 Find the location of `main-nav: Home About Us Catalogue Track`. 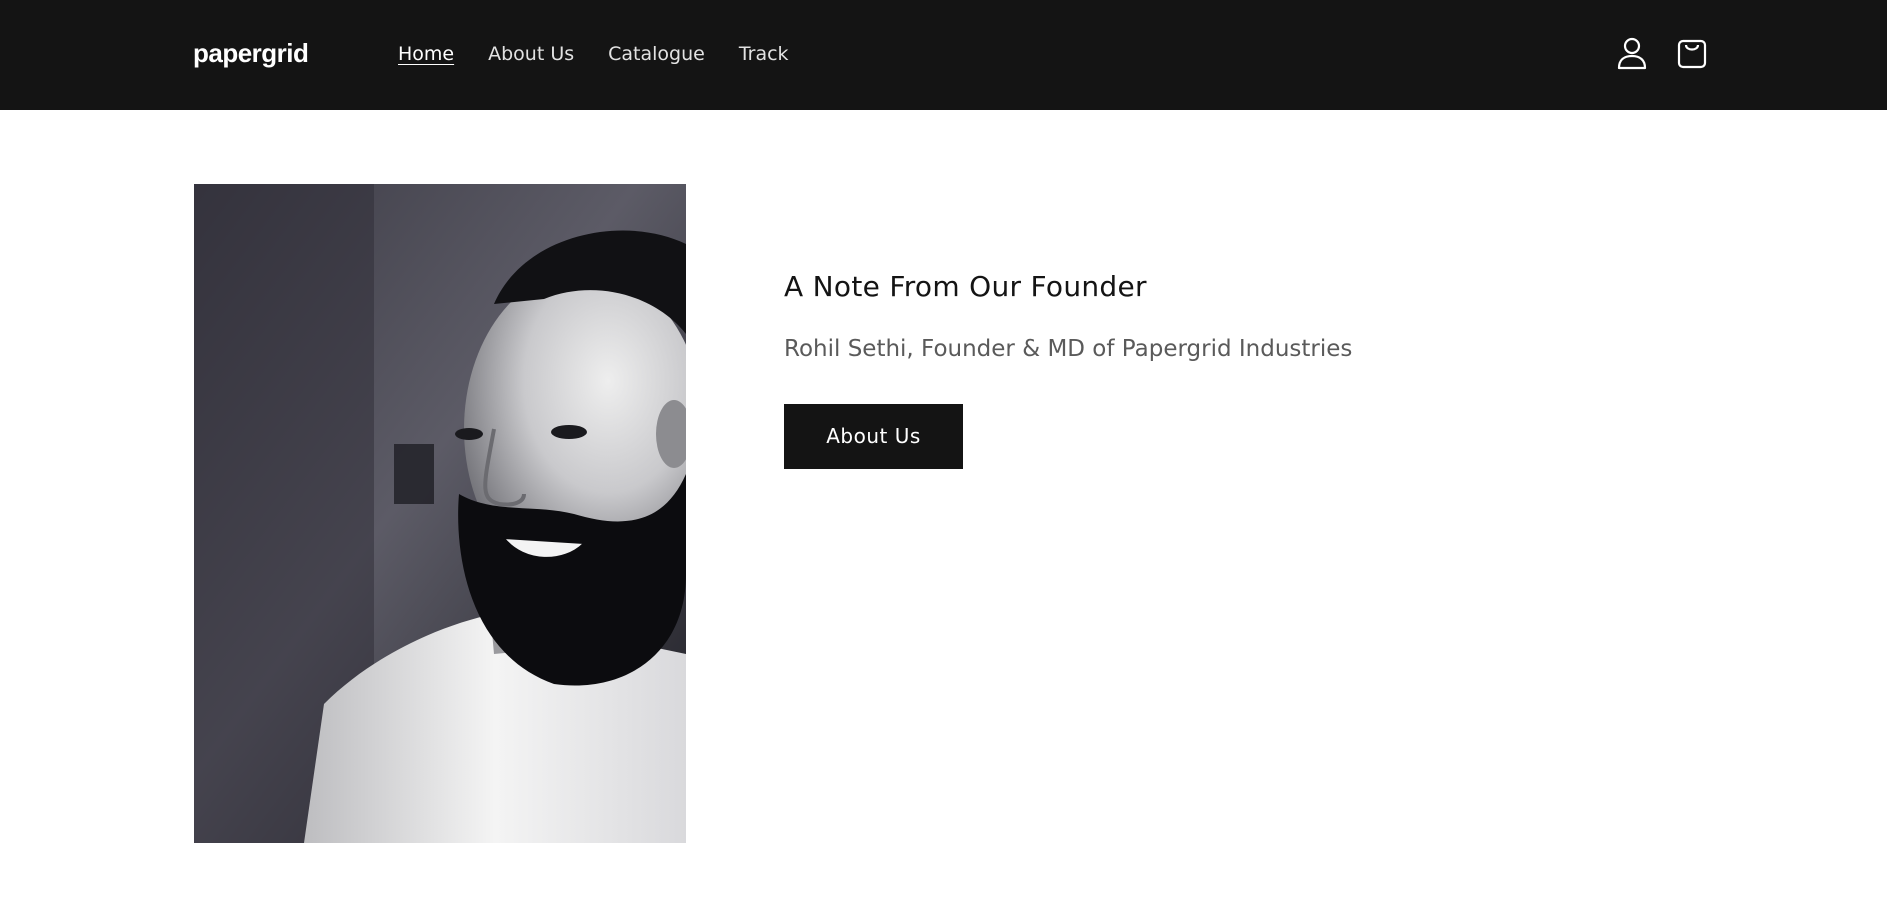

main-nav: Home About Us Catalogue Track is located at coordinates (610, 54).